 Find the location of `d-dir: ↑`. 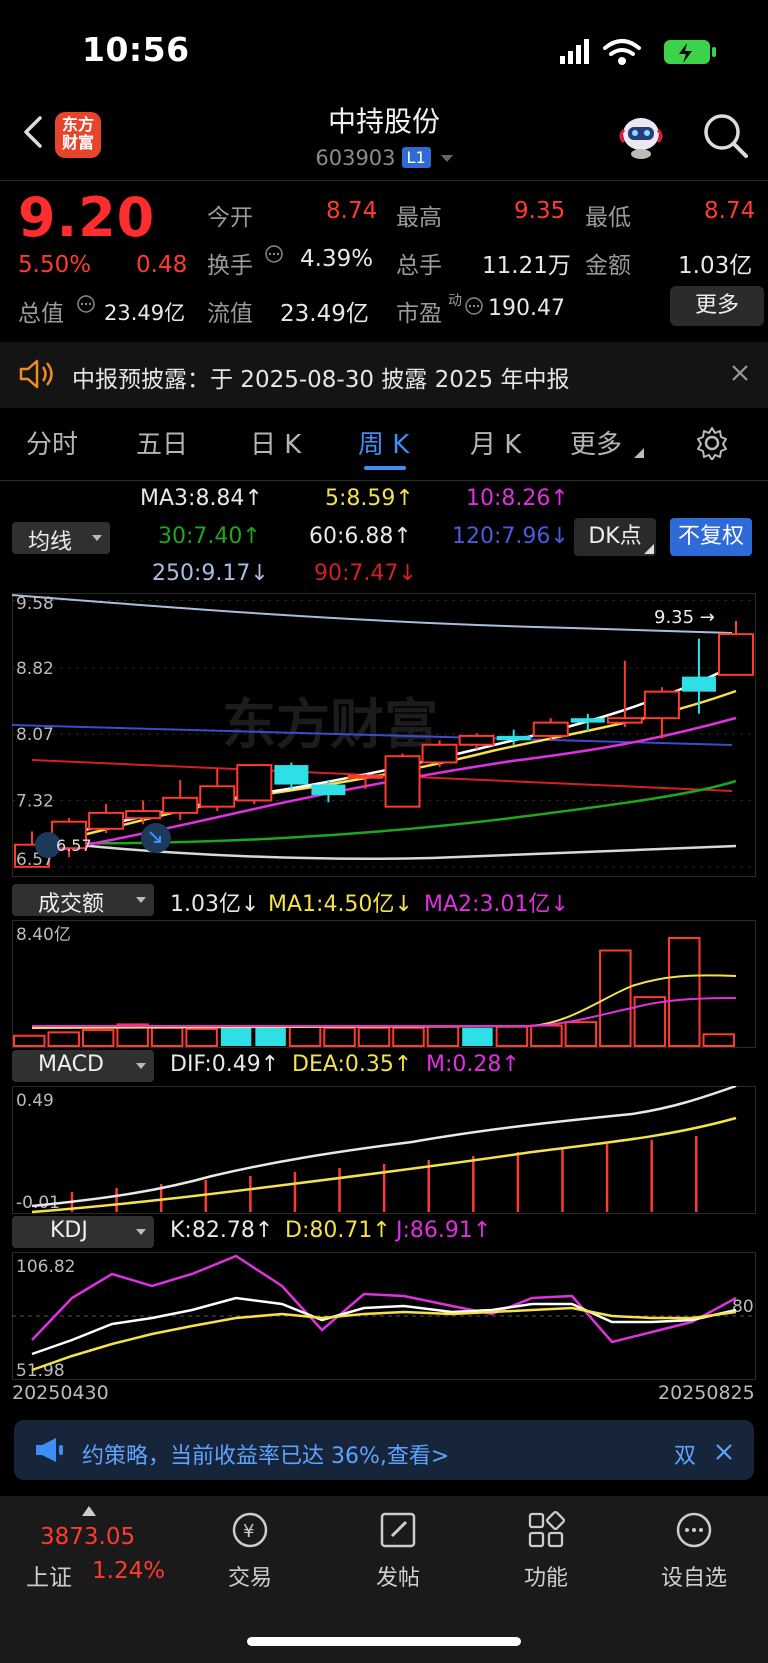

d-dir: ↑ is located at coordinates (381, 1230).